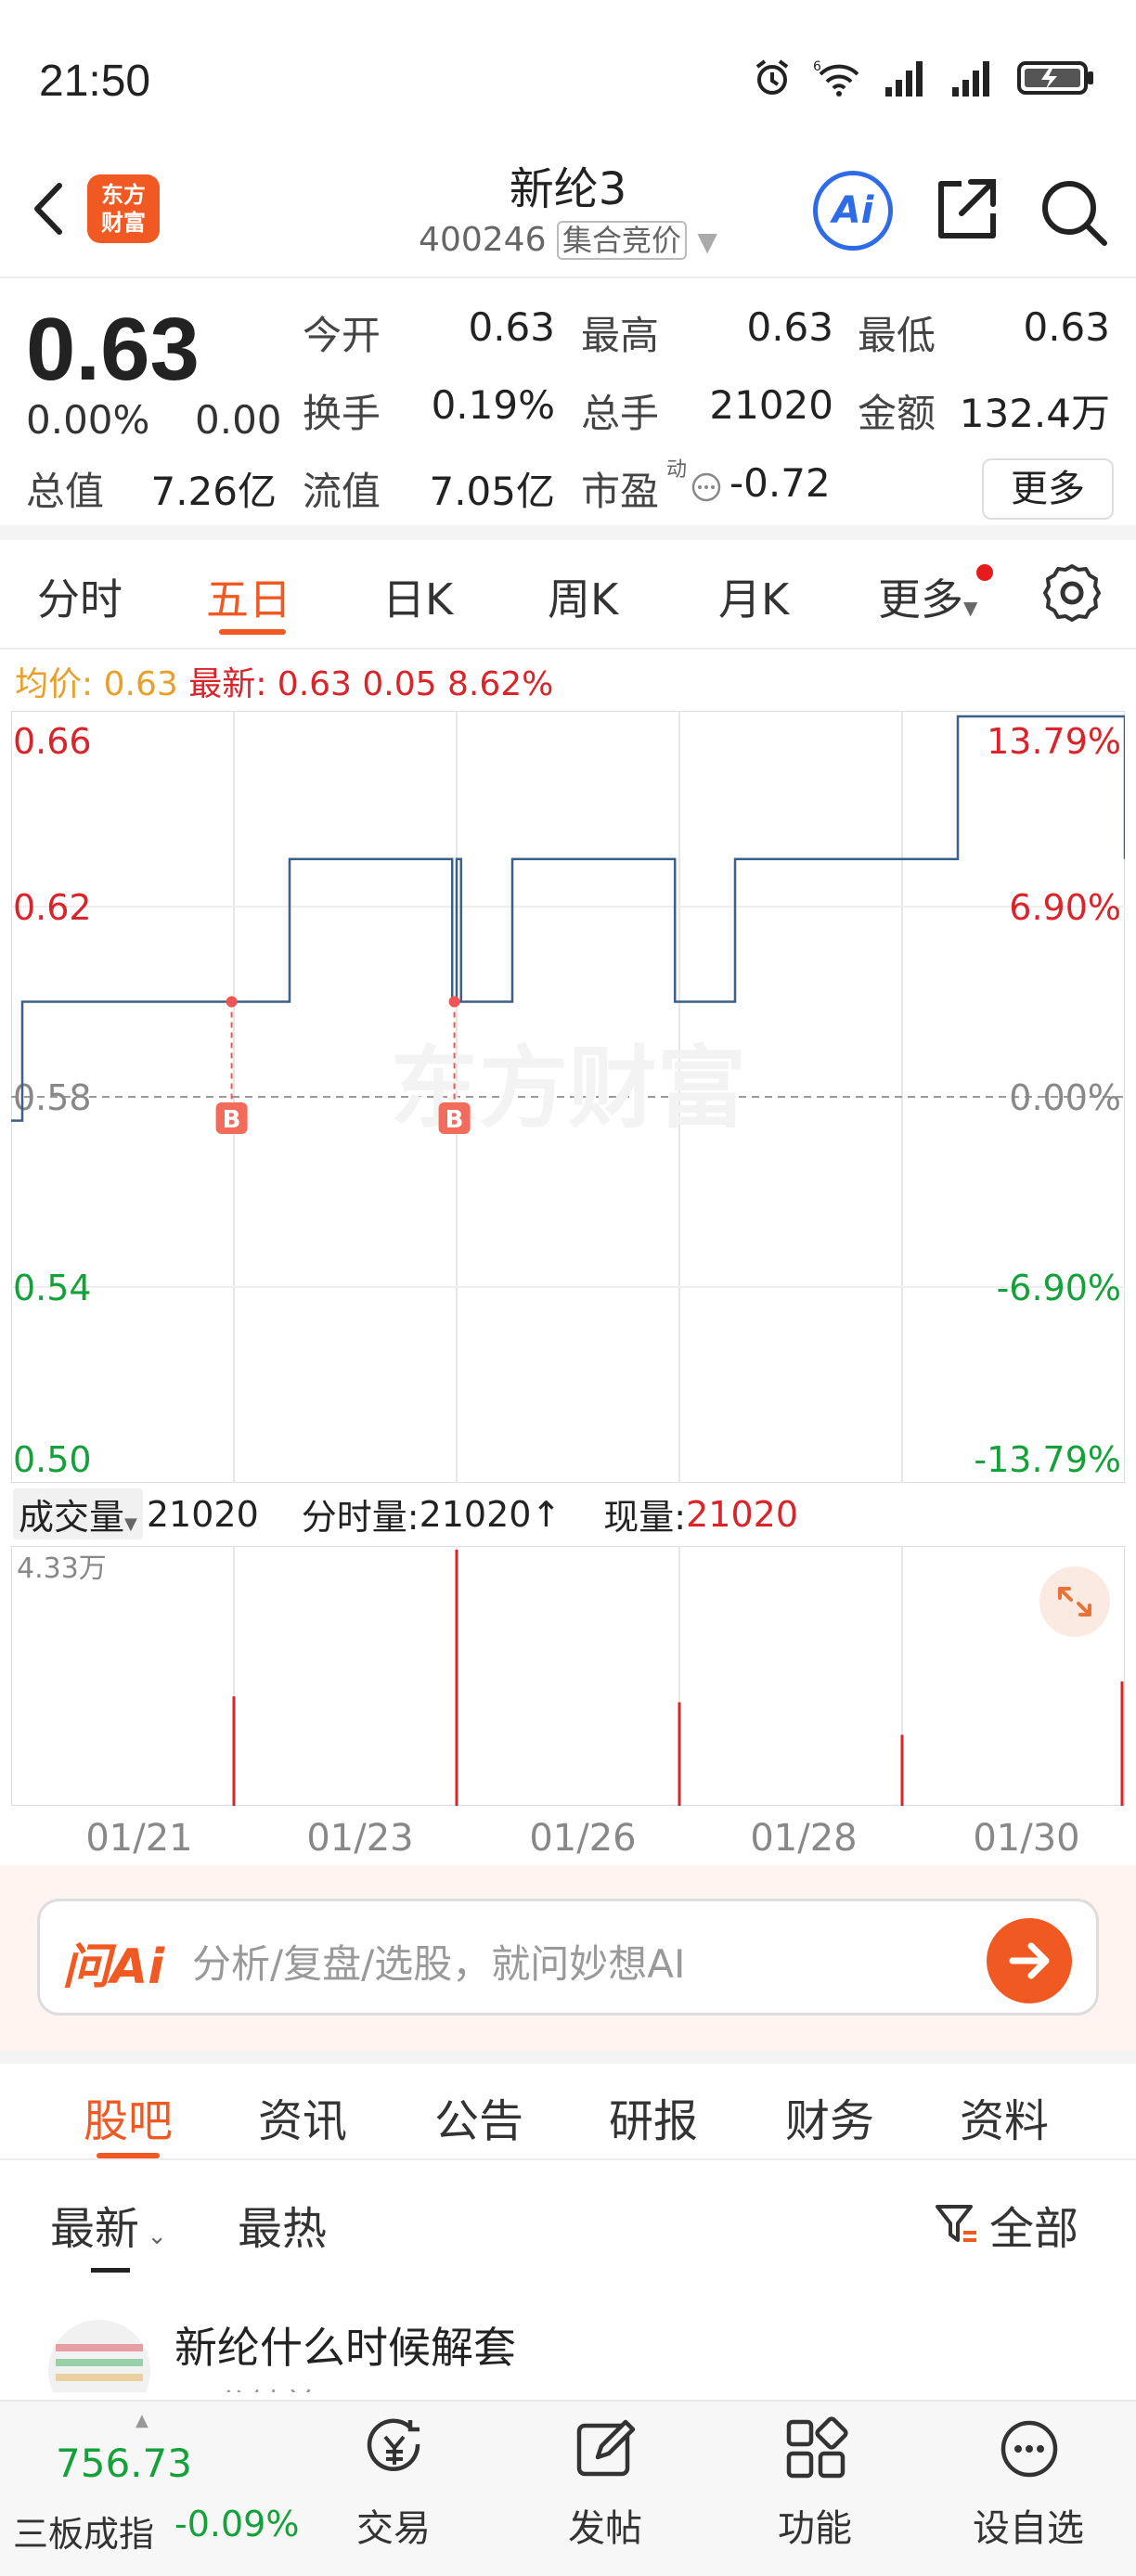 Image resolution: width=1136 pixels, height=2576 pixels. What do you see at coordinates (568, 1676) in the screenshot?
I see `volume-chart: 4.33万` at bounding box center [568, 1676].